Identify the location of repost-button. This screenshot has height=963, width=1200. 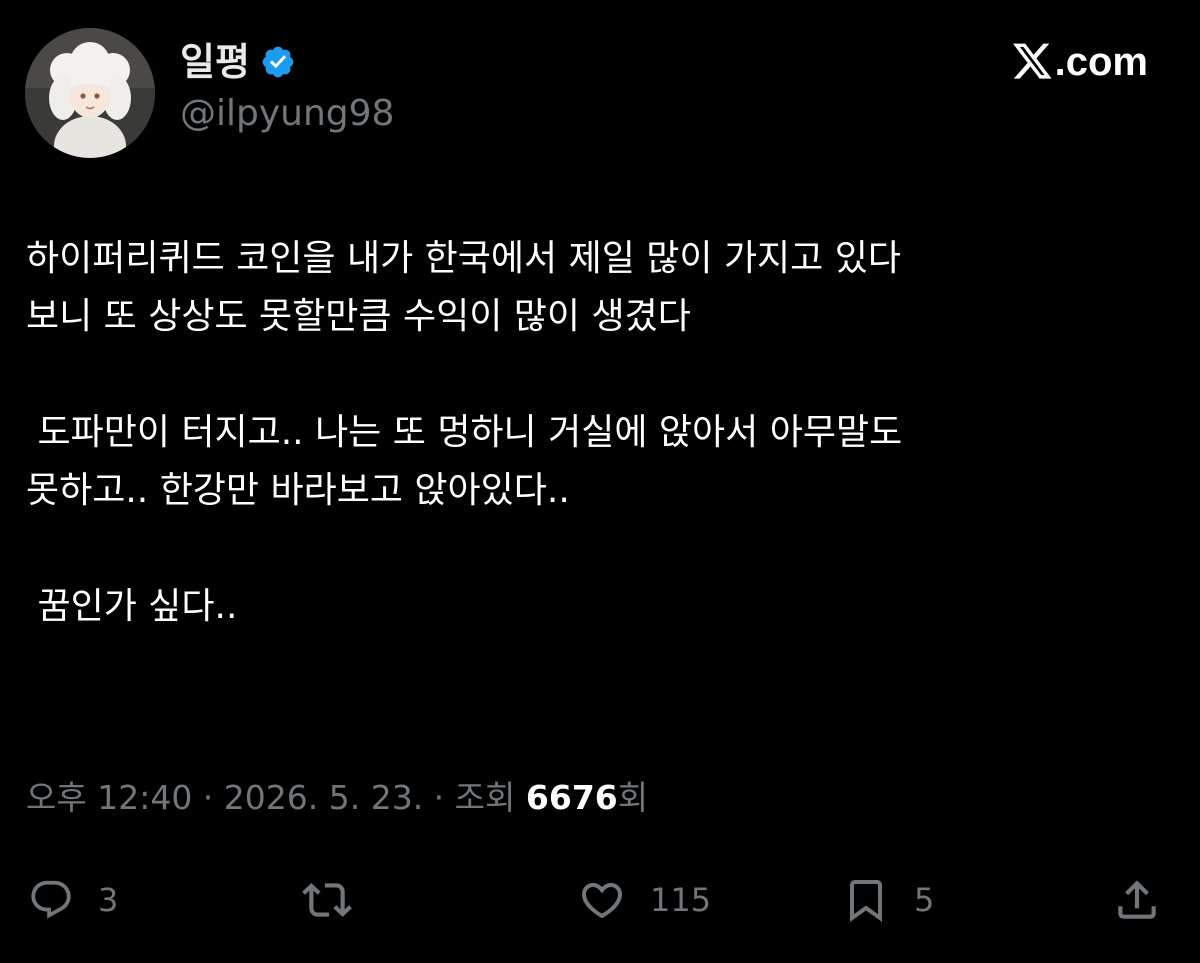
(339, 900).